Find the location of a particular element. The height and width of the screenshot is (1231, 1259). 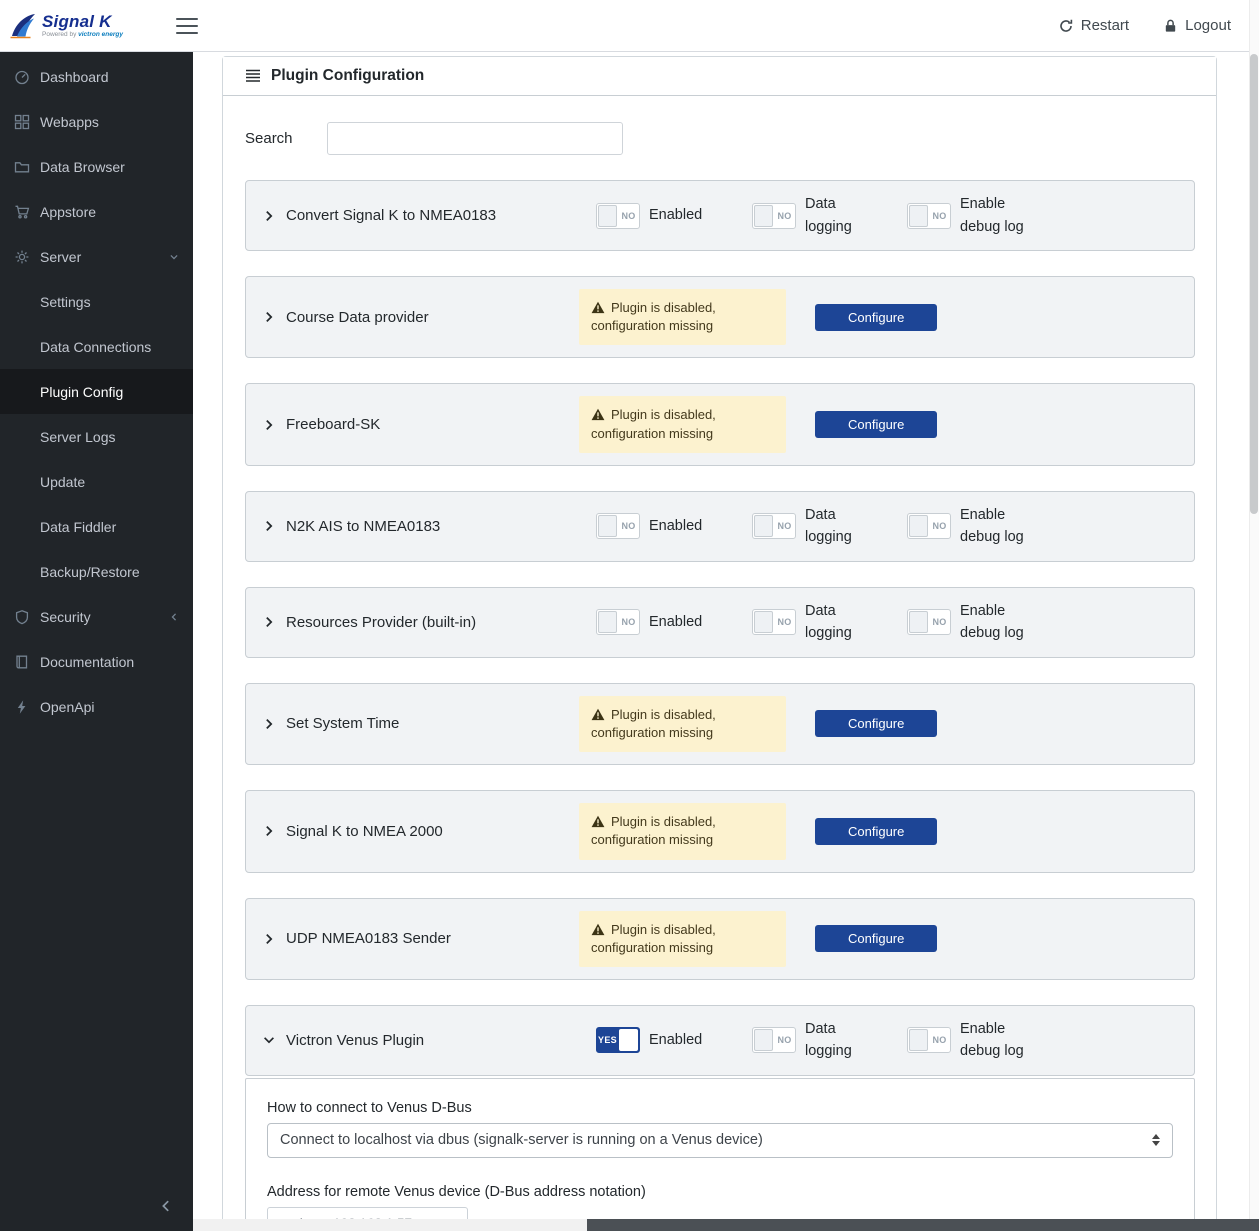

sidebar-item-dashboard: Dashboard is located at coordinates (96, 76).